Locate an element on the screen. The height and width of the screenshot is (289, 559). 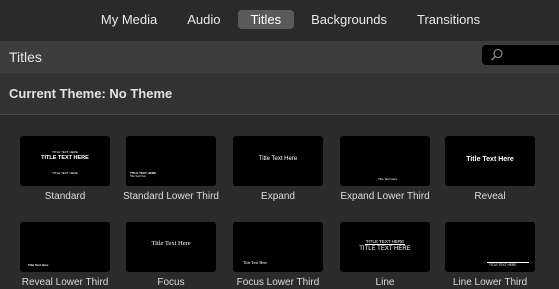
title-tile-focus: Title Text Here is located at coordinates (171, 247).